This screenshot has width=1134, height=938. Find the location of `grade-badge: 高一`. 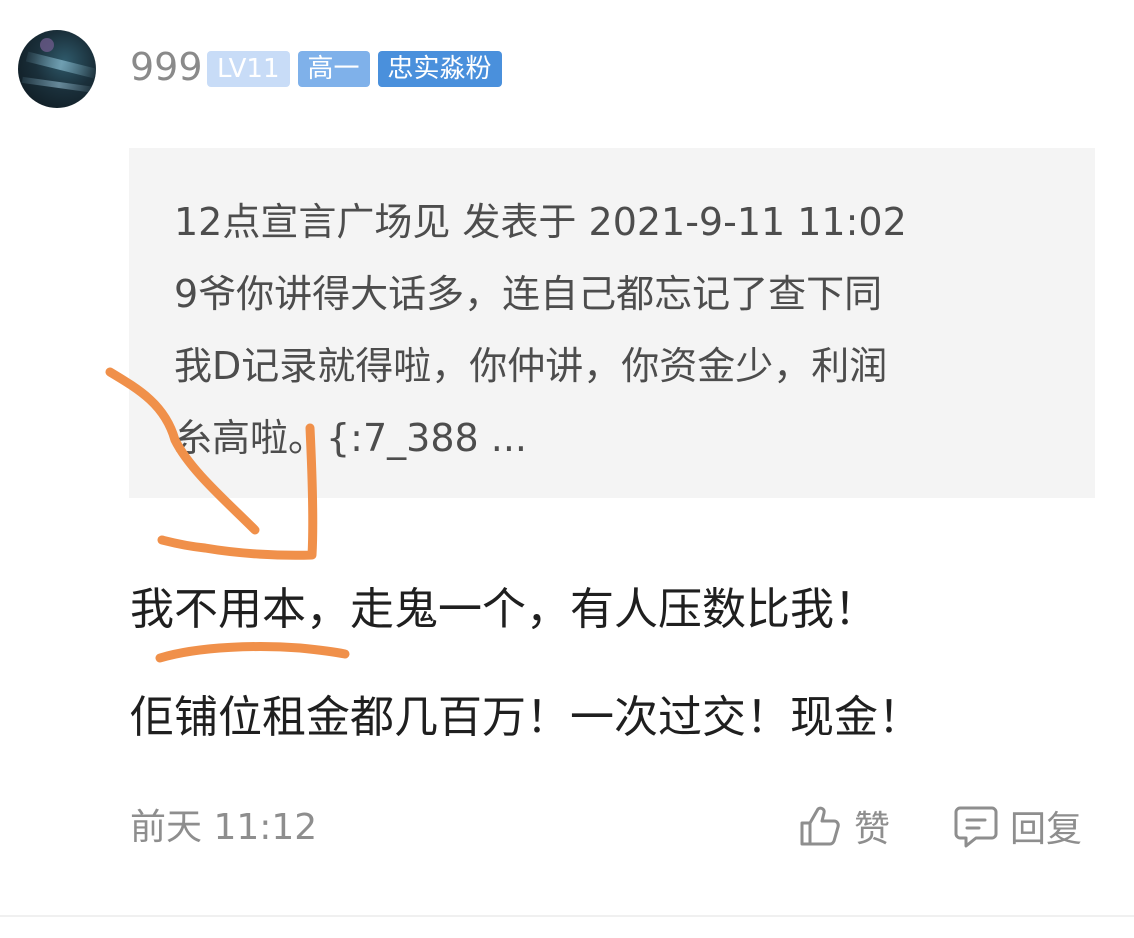

grade-badge: 高一 is located at coordinates (333, 69).